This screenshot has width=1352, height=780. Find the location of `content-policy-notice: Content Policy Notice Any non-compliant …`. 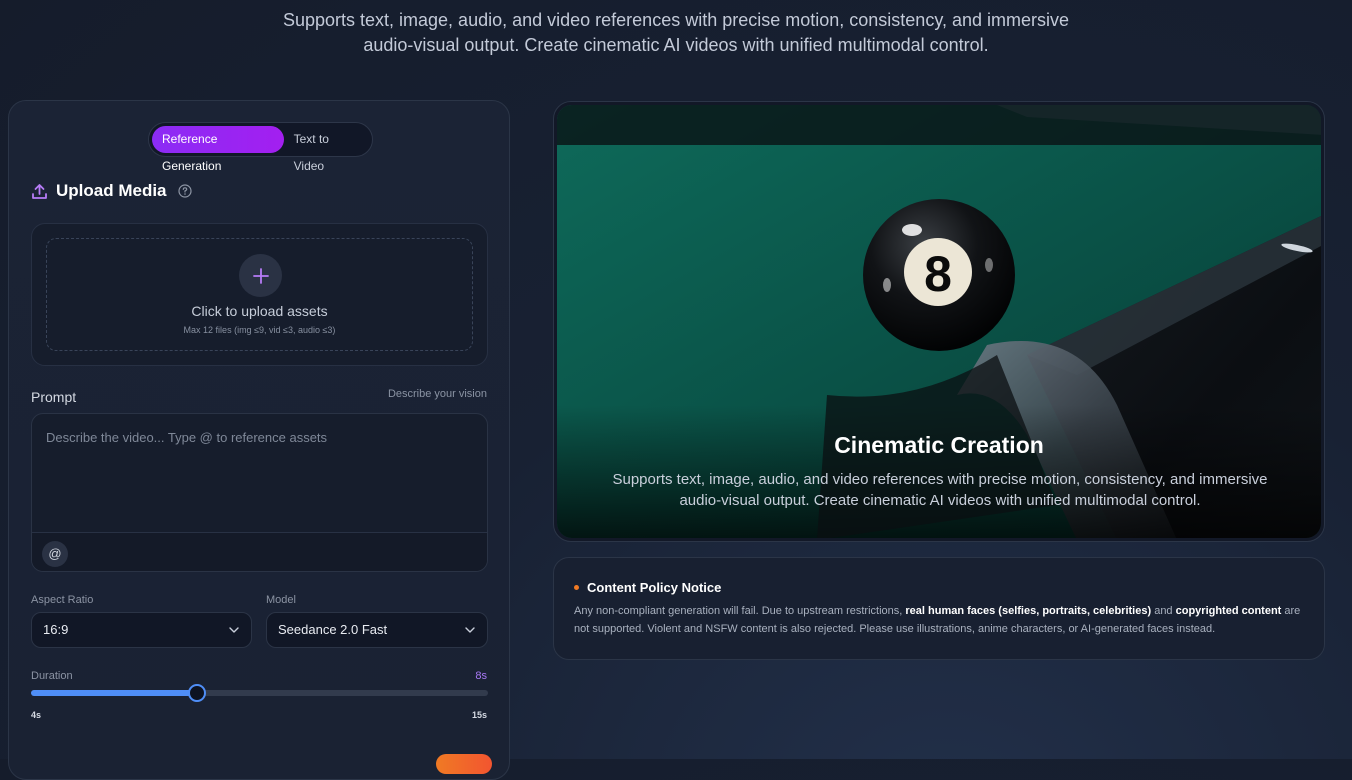

content-policy-notice: Content Policy Notice Any non-compliant … is located at coordinates (939, 608).